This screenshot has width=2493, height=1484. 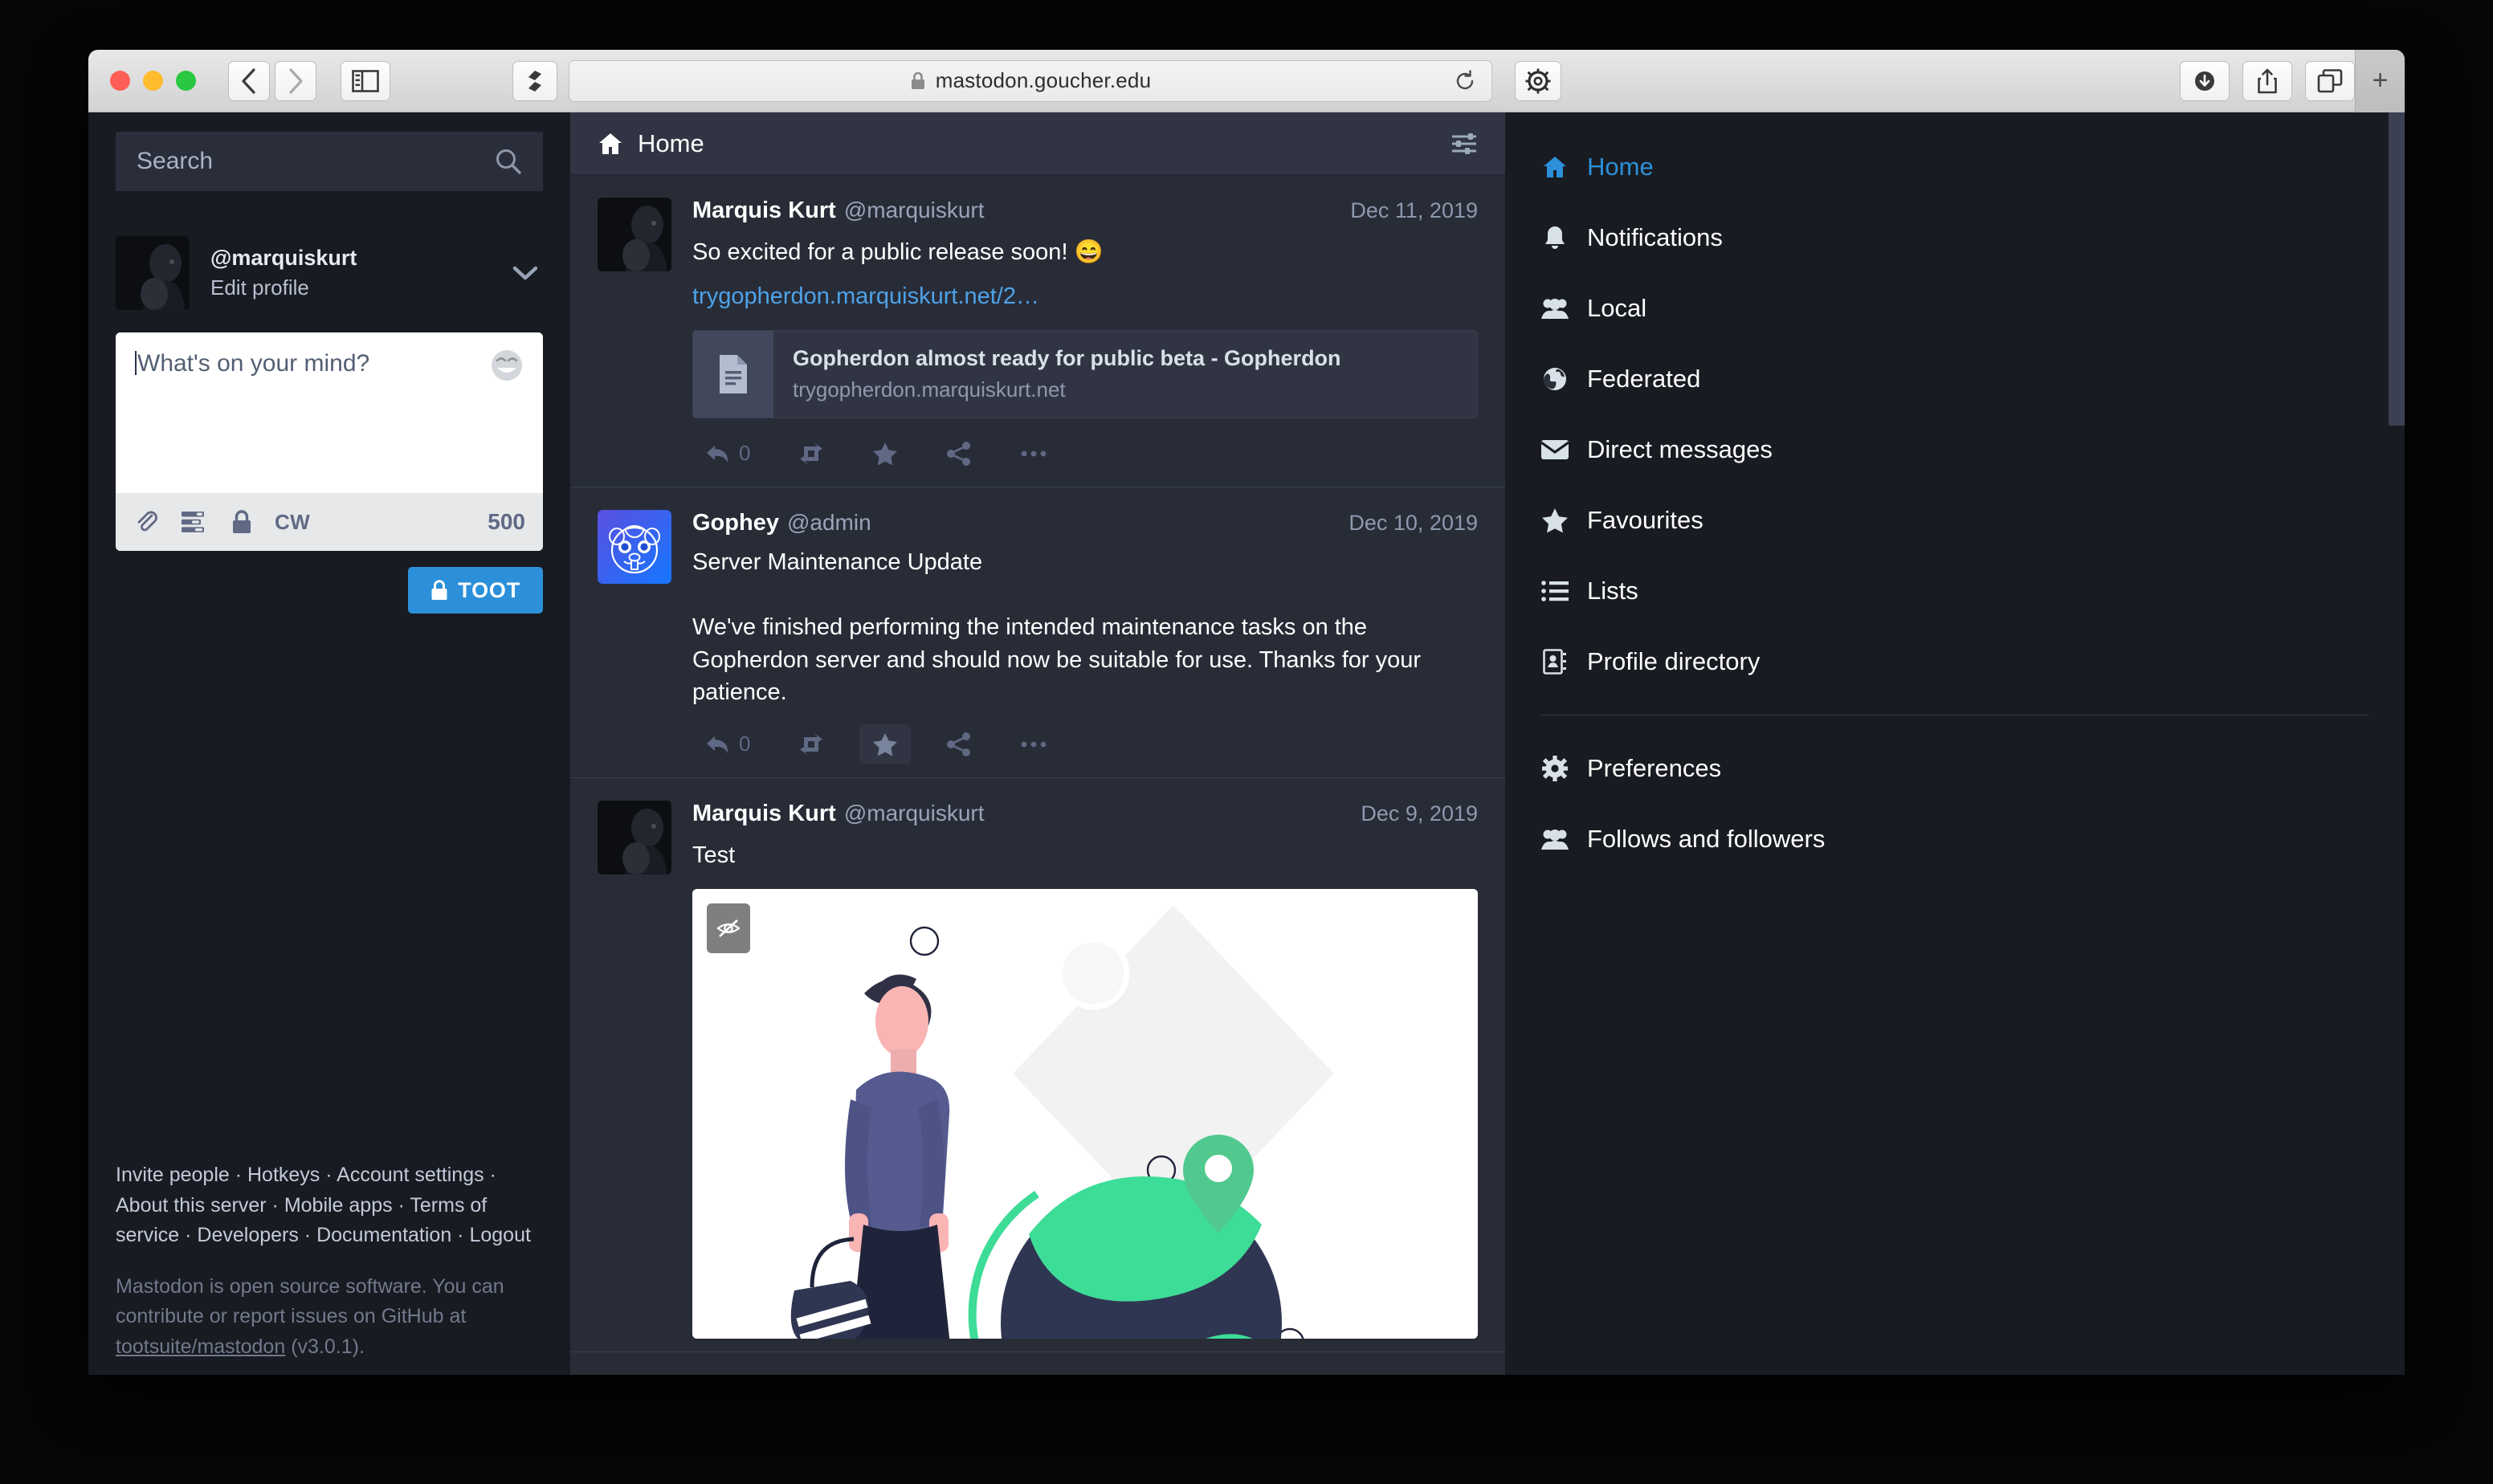 What do you see at coordinates (292, 522) in the screenshot?
I see `content-warning-button: CW` at bounding box center [292, 522].